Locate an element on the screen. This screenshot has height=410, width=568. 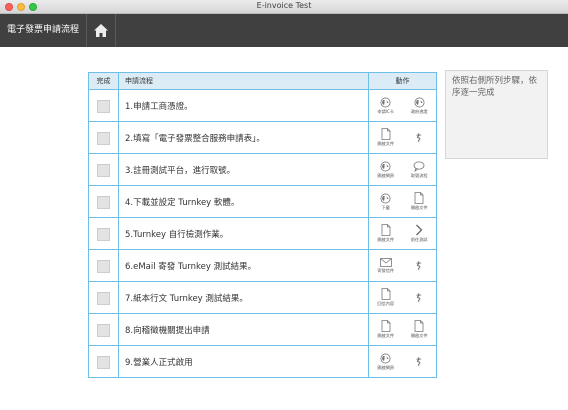
step-label: 6.eMail 寄發 Turnkey 測試結果。 is located at coordinates (243, 265).